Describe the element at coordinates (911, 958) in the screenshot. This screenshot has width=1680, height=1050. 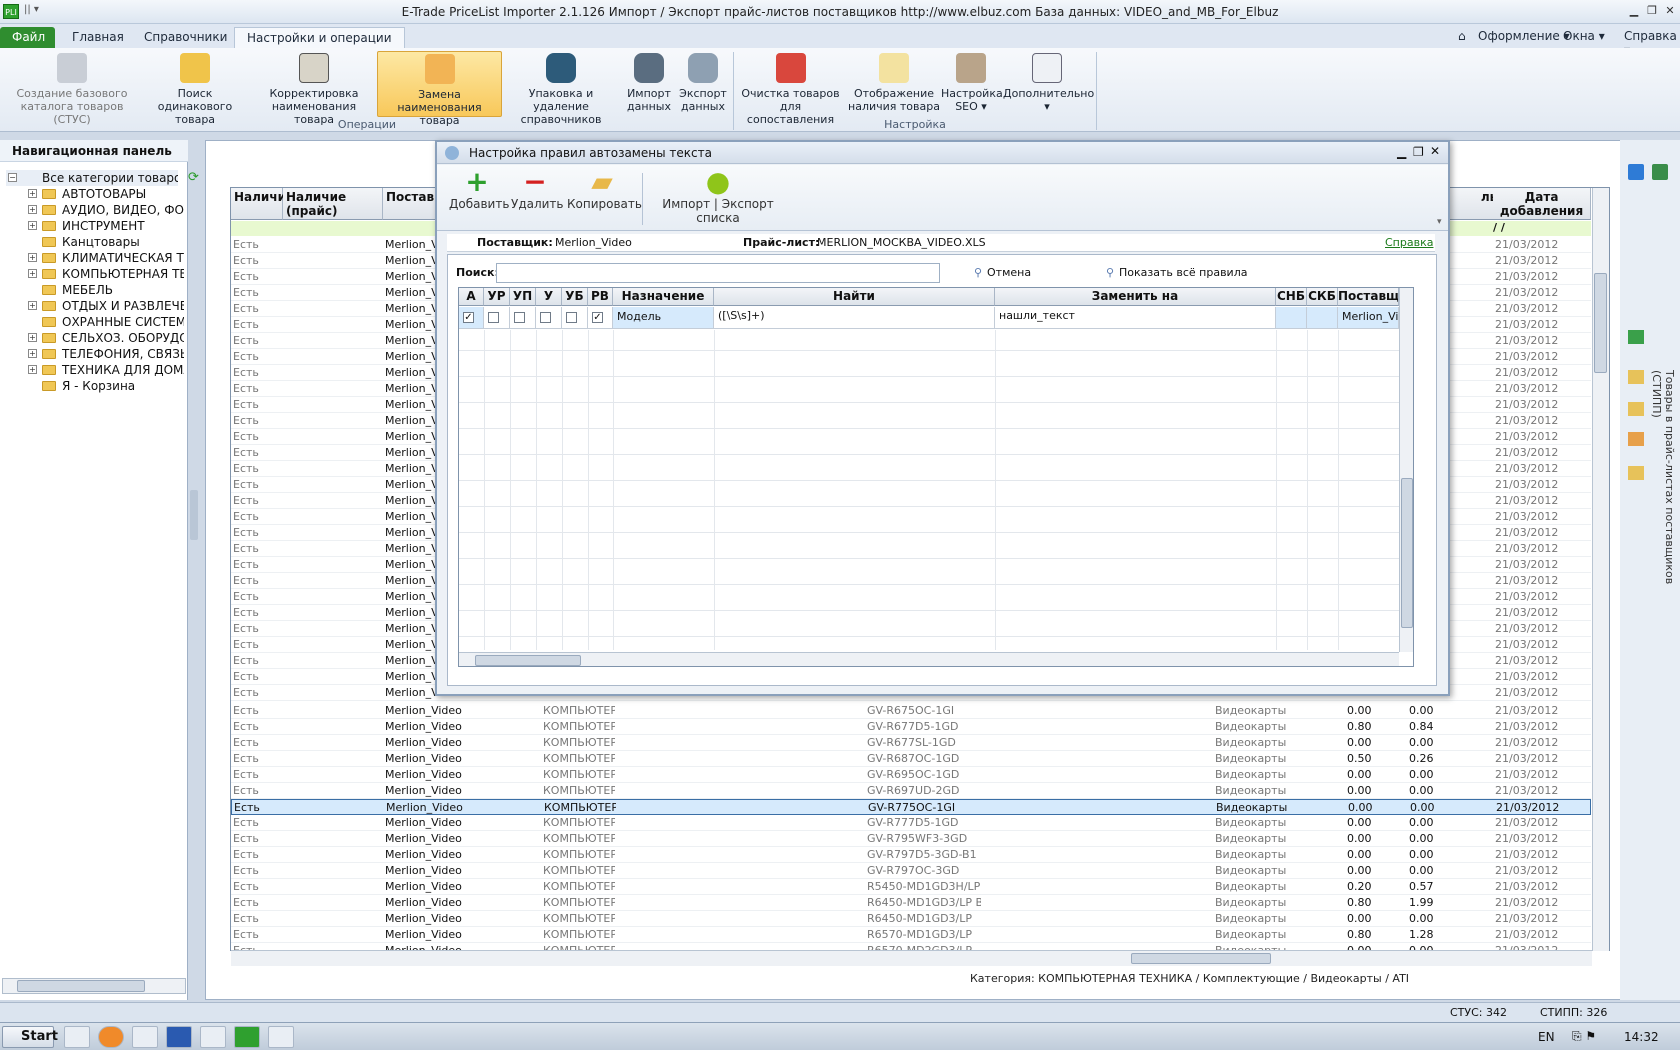
I see `grid-horizontal-scrollbar` at that location.